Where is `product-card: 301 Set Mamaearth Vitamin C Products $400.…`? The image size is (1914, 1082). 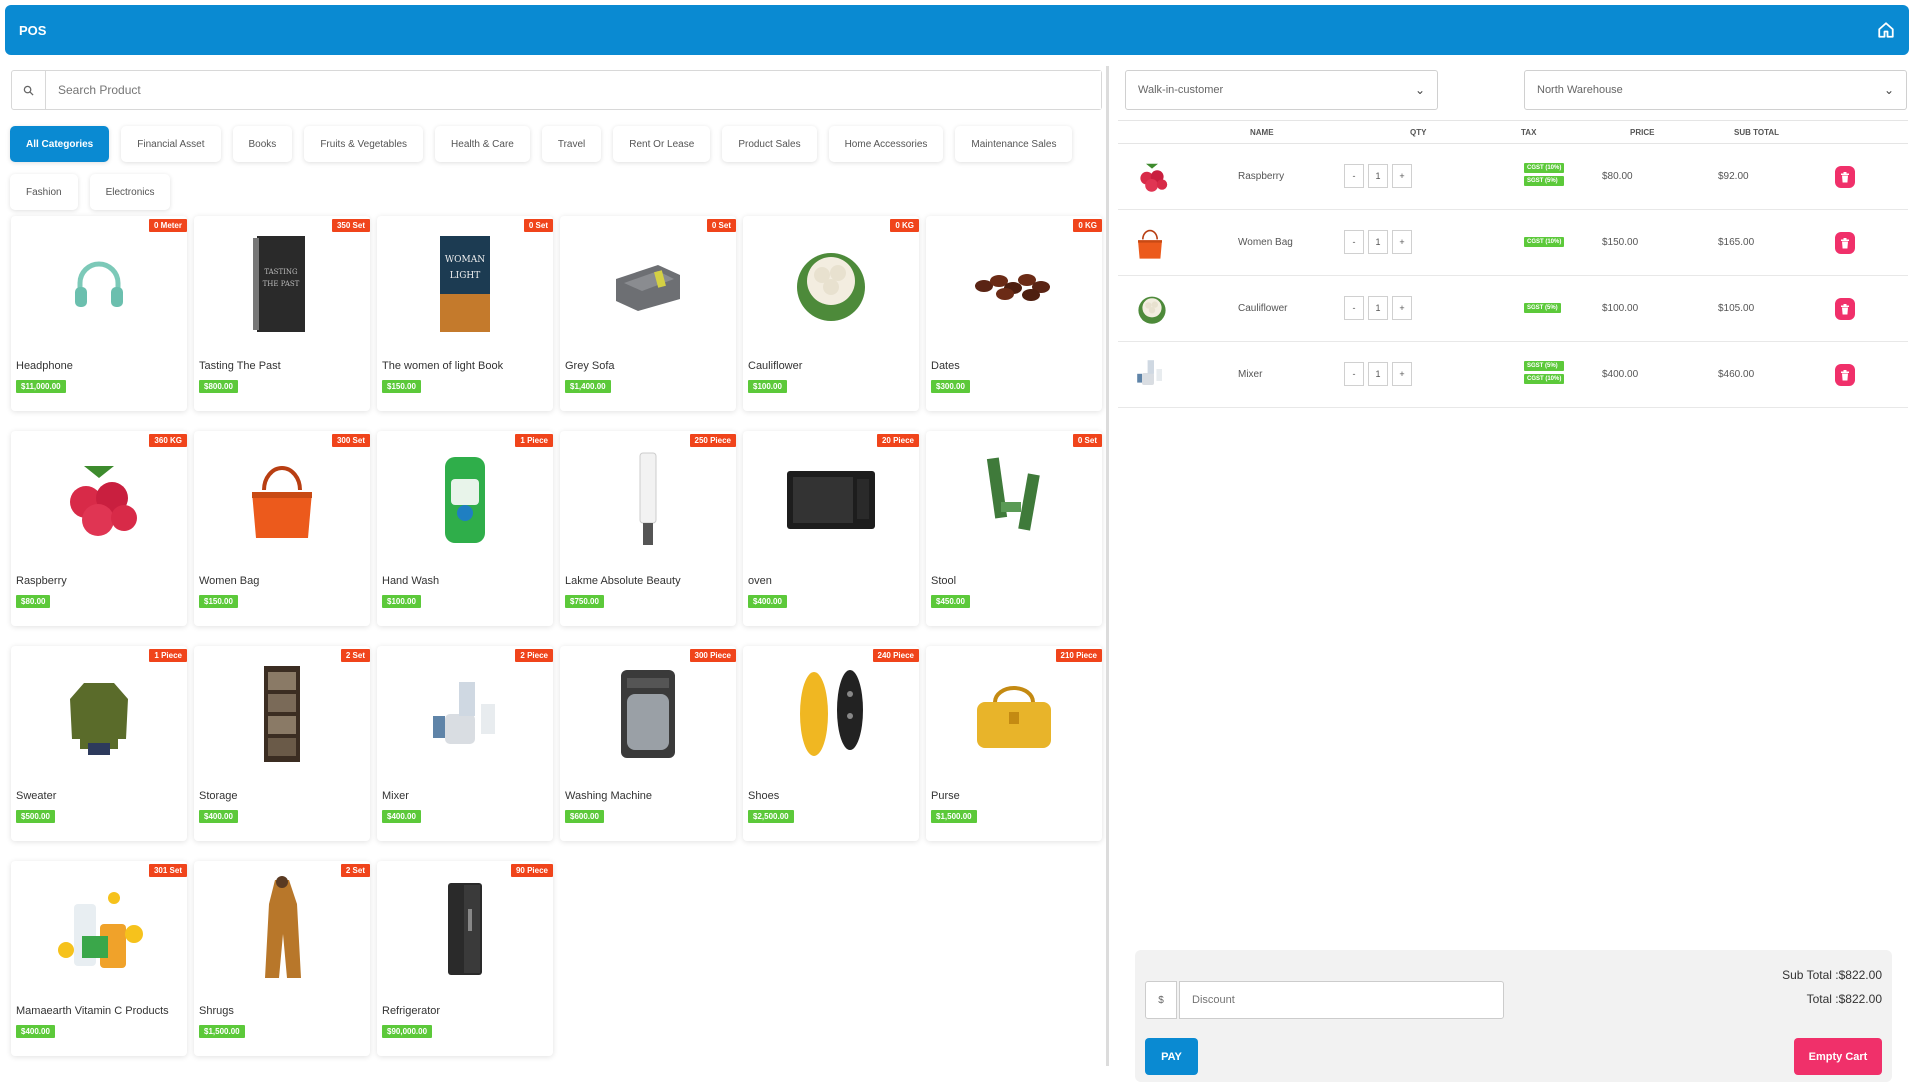 product-card: 301 Set Mamaearth Vitamin C Products $400.… is located at coordinates (99, 958).